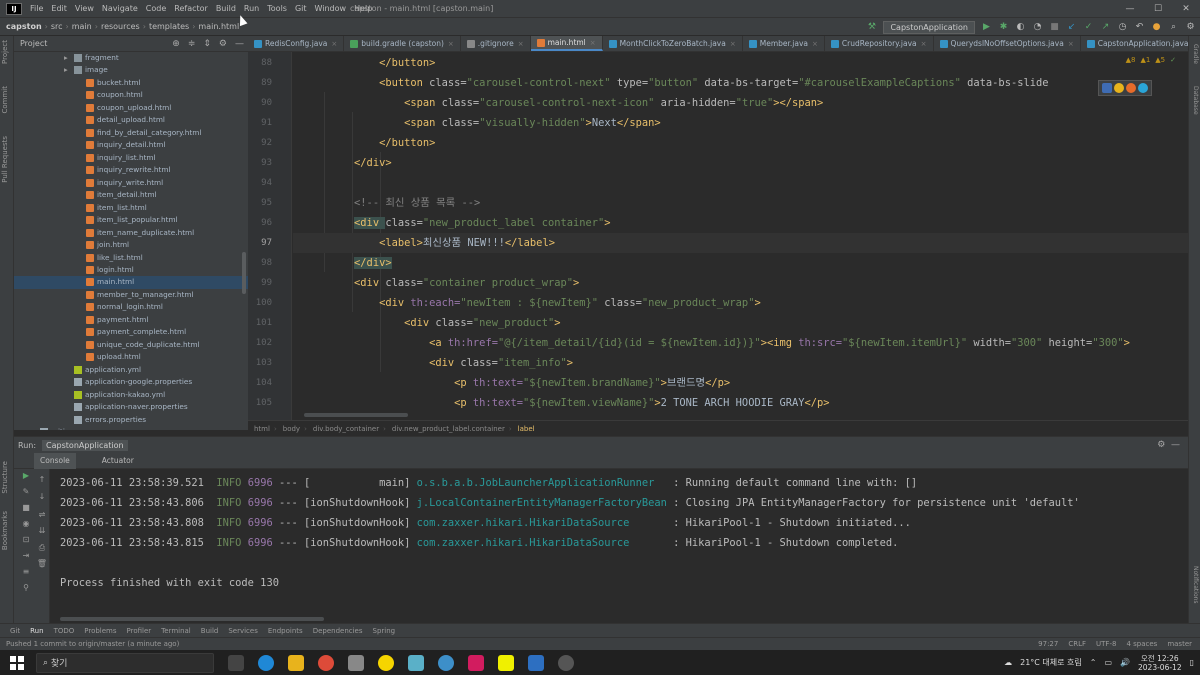 This screenshot has width=1200, height=675. Describe the element at coordinates (131, 407) in the screenshot. I see `tree-item: application-naver.properties` at that location.